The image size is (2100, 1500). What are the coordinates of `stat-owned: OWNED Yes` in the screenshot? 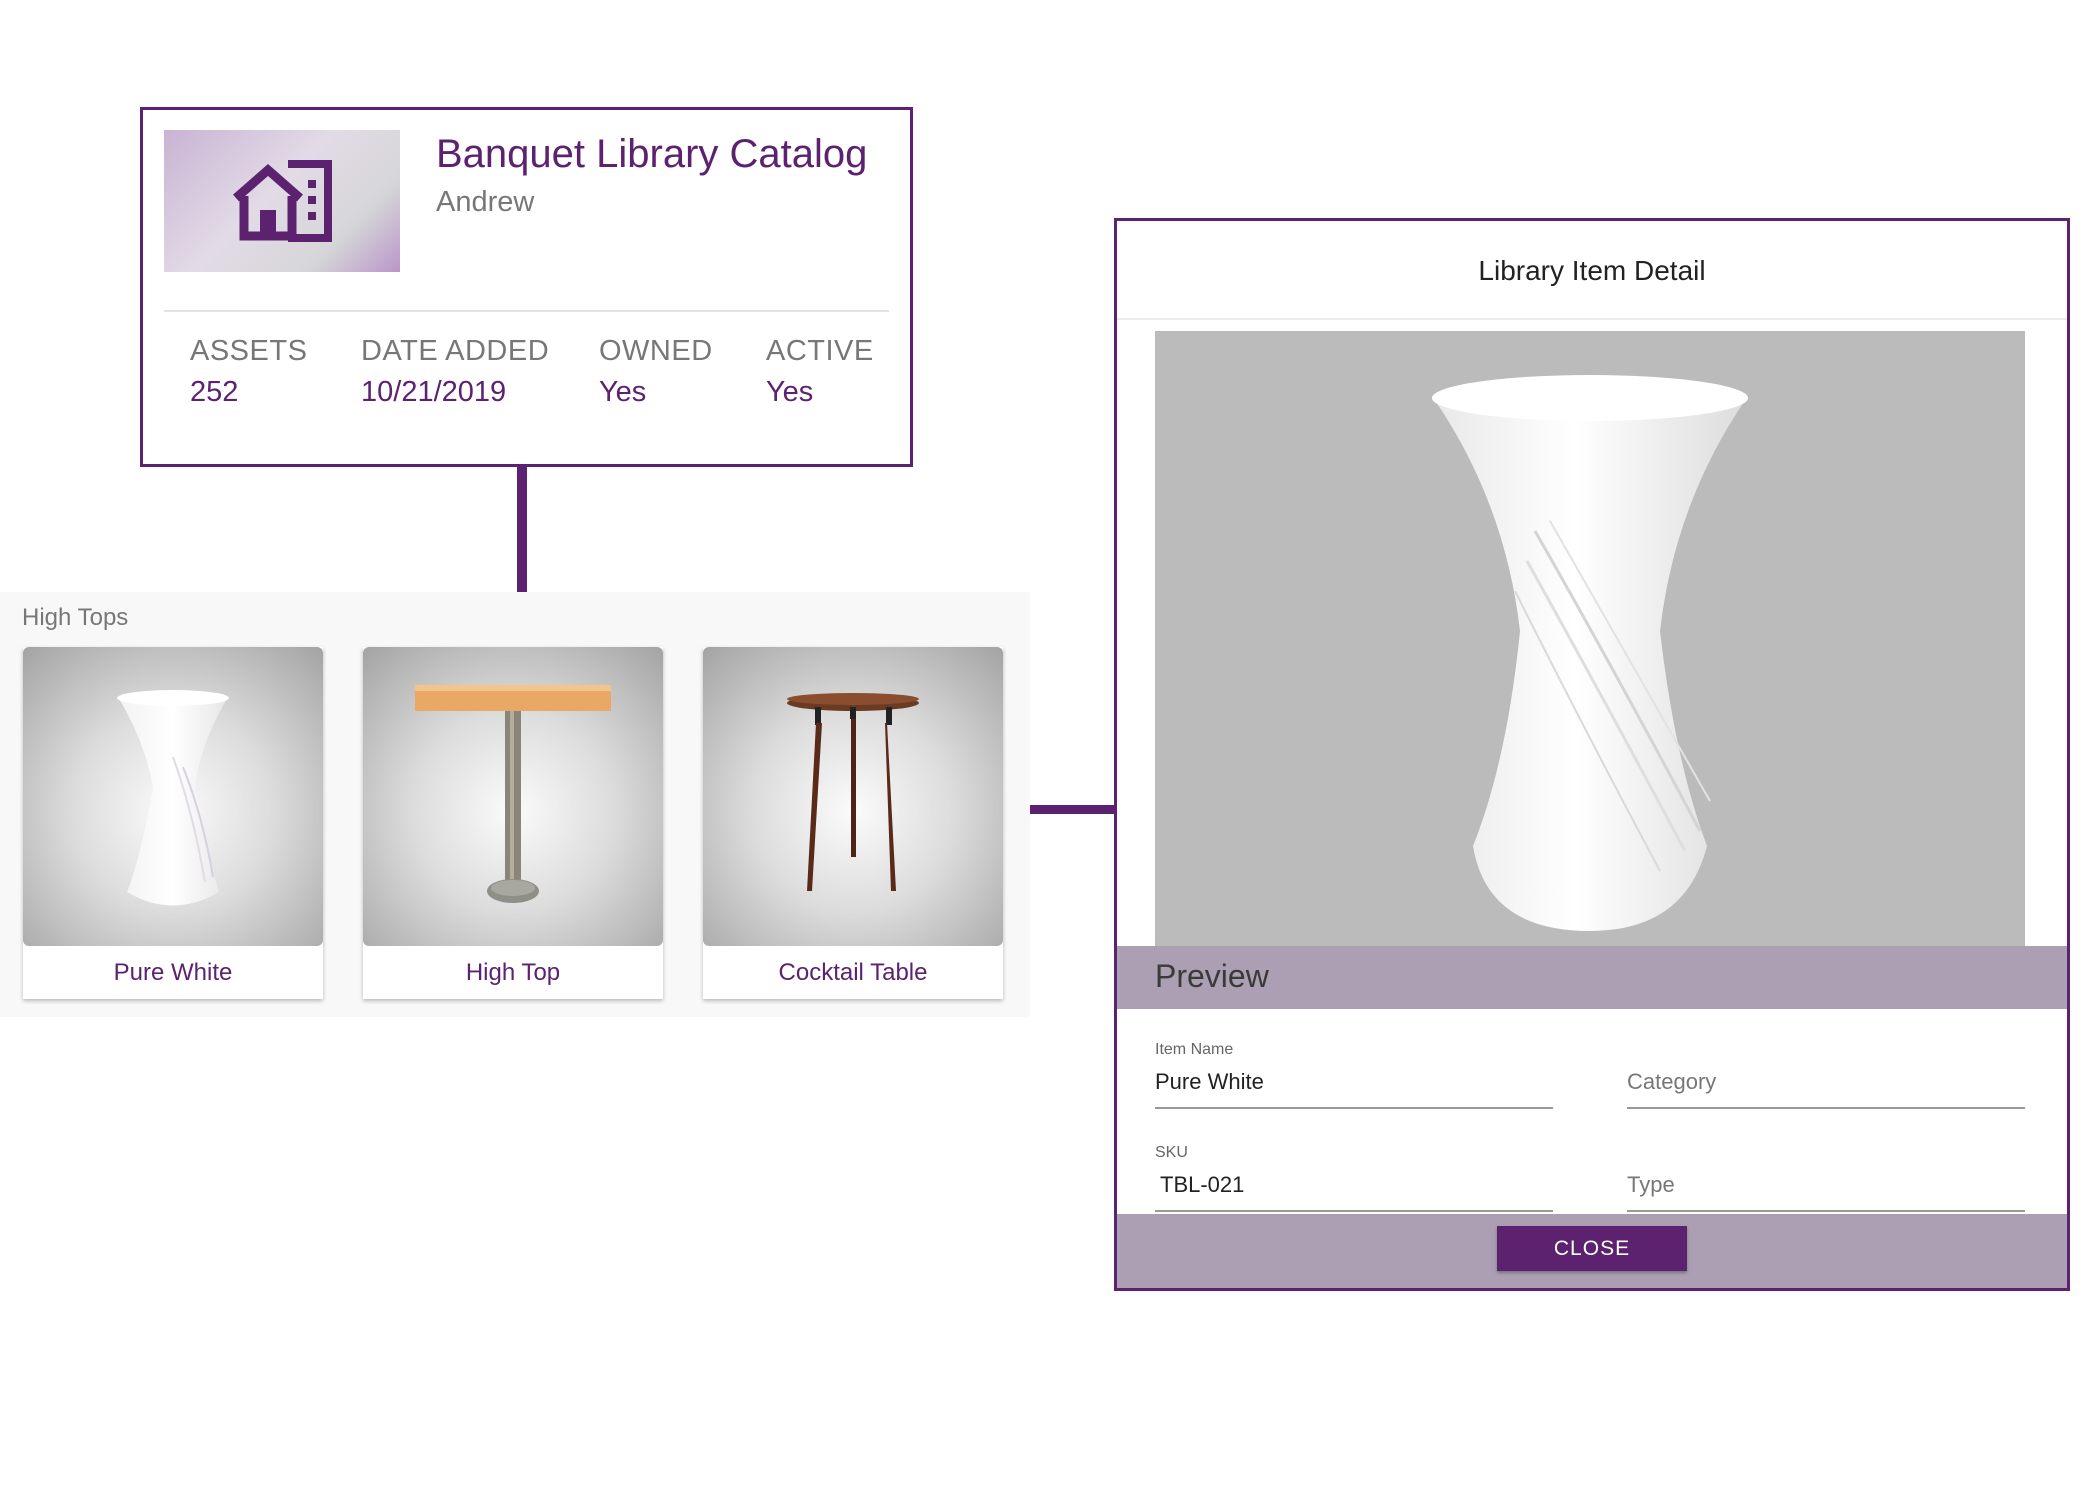 It's located at (656, 372).